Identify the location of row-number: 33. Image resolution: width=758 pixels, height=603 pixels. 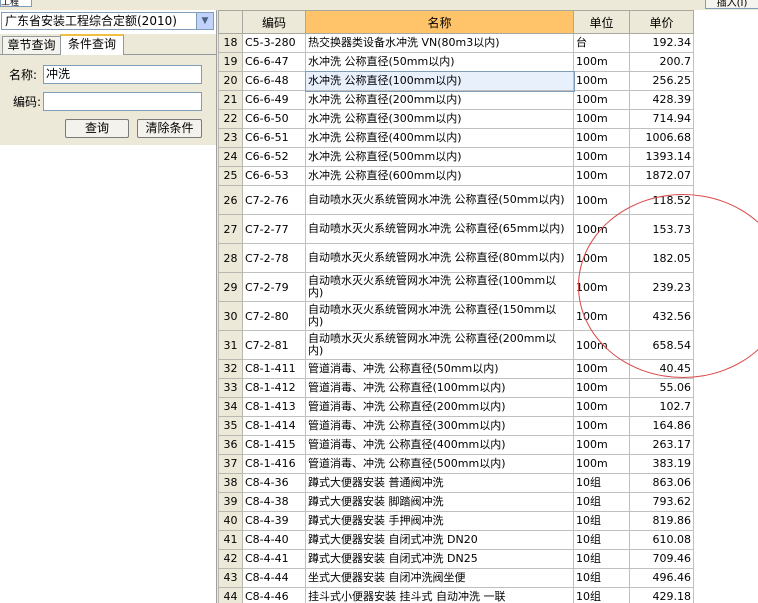
(230, 388).